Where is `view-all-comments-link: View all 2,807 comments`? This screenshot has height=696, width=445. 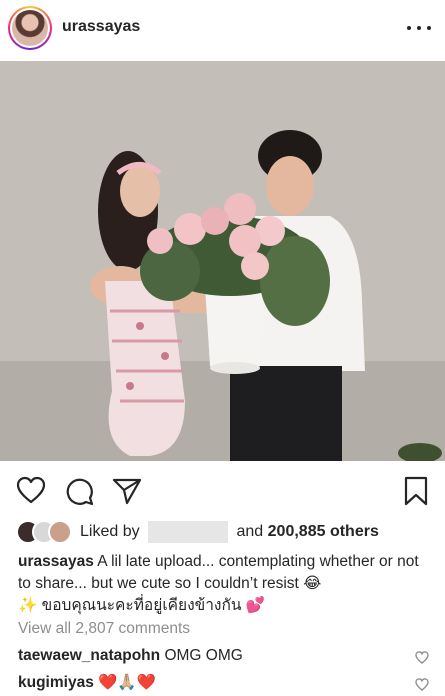
view-all-comments-link: View all 2,807 comments is located at coordinates (104, 629).